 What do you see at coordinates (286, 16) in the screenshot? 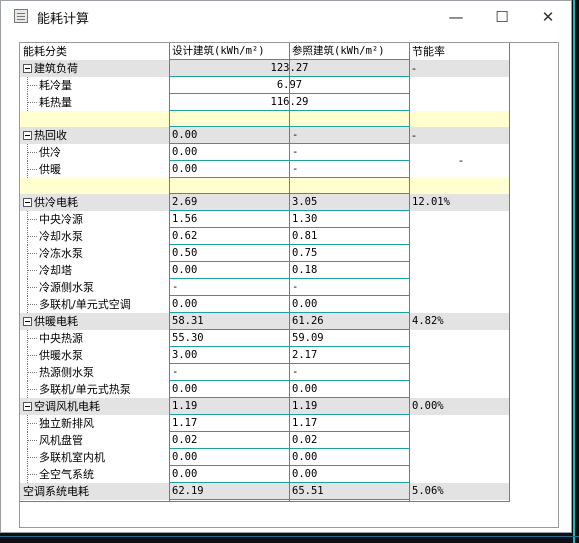
I see `title-bar: 能耗计算 — ☐ ✕` at bounding box center [286, 16].